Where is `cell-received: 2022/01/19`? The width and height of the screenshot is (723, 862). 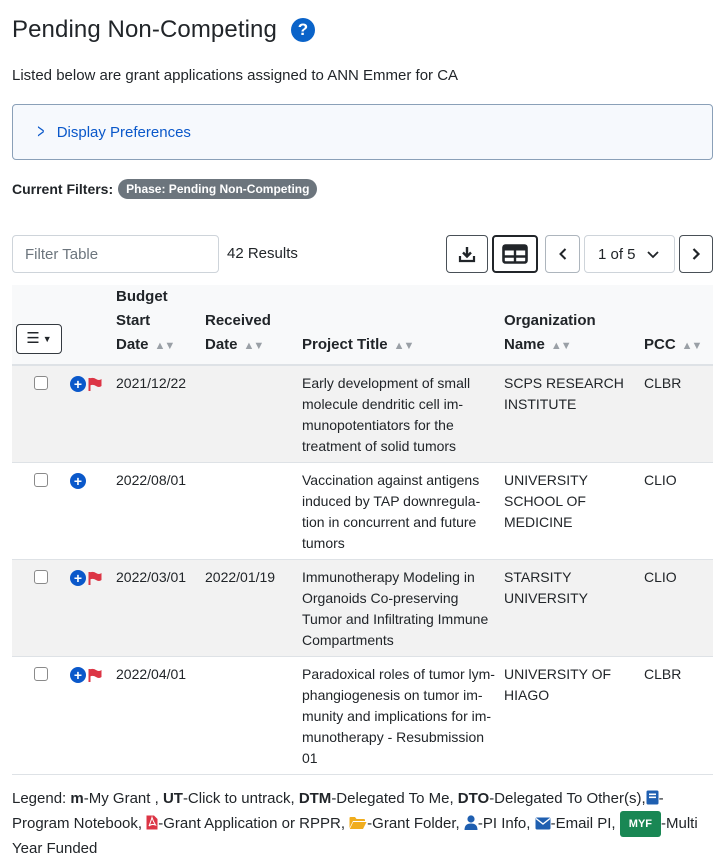 cell-received: 2022/01/19 is located at coordinates (253, 608).